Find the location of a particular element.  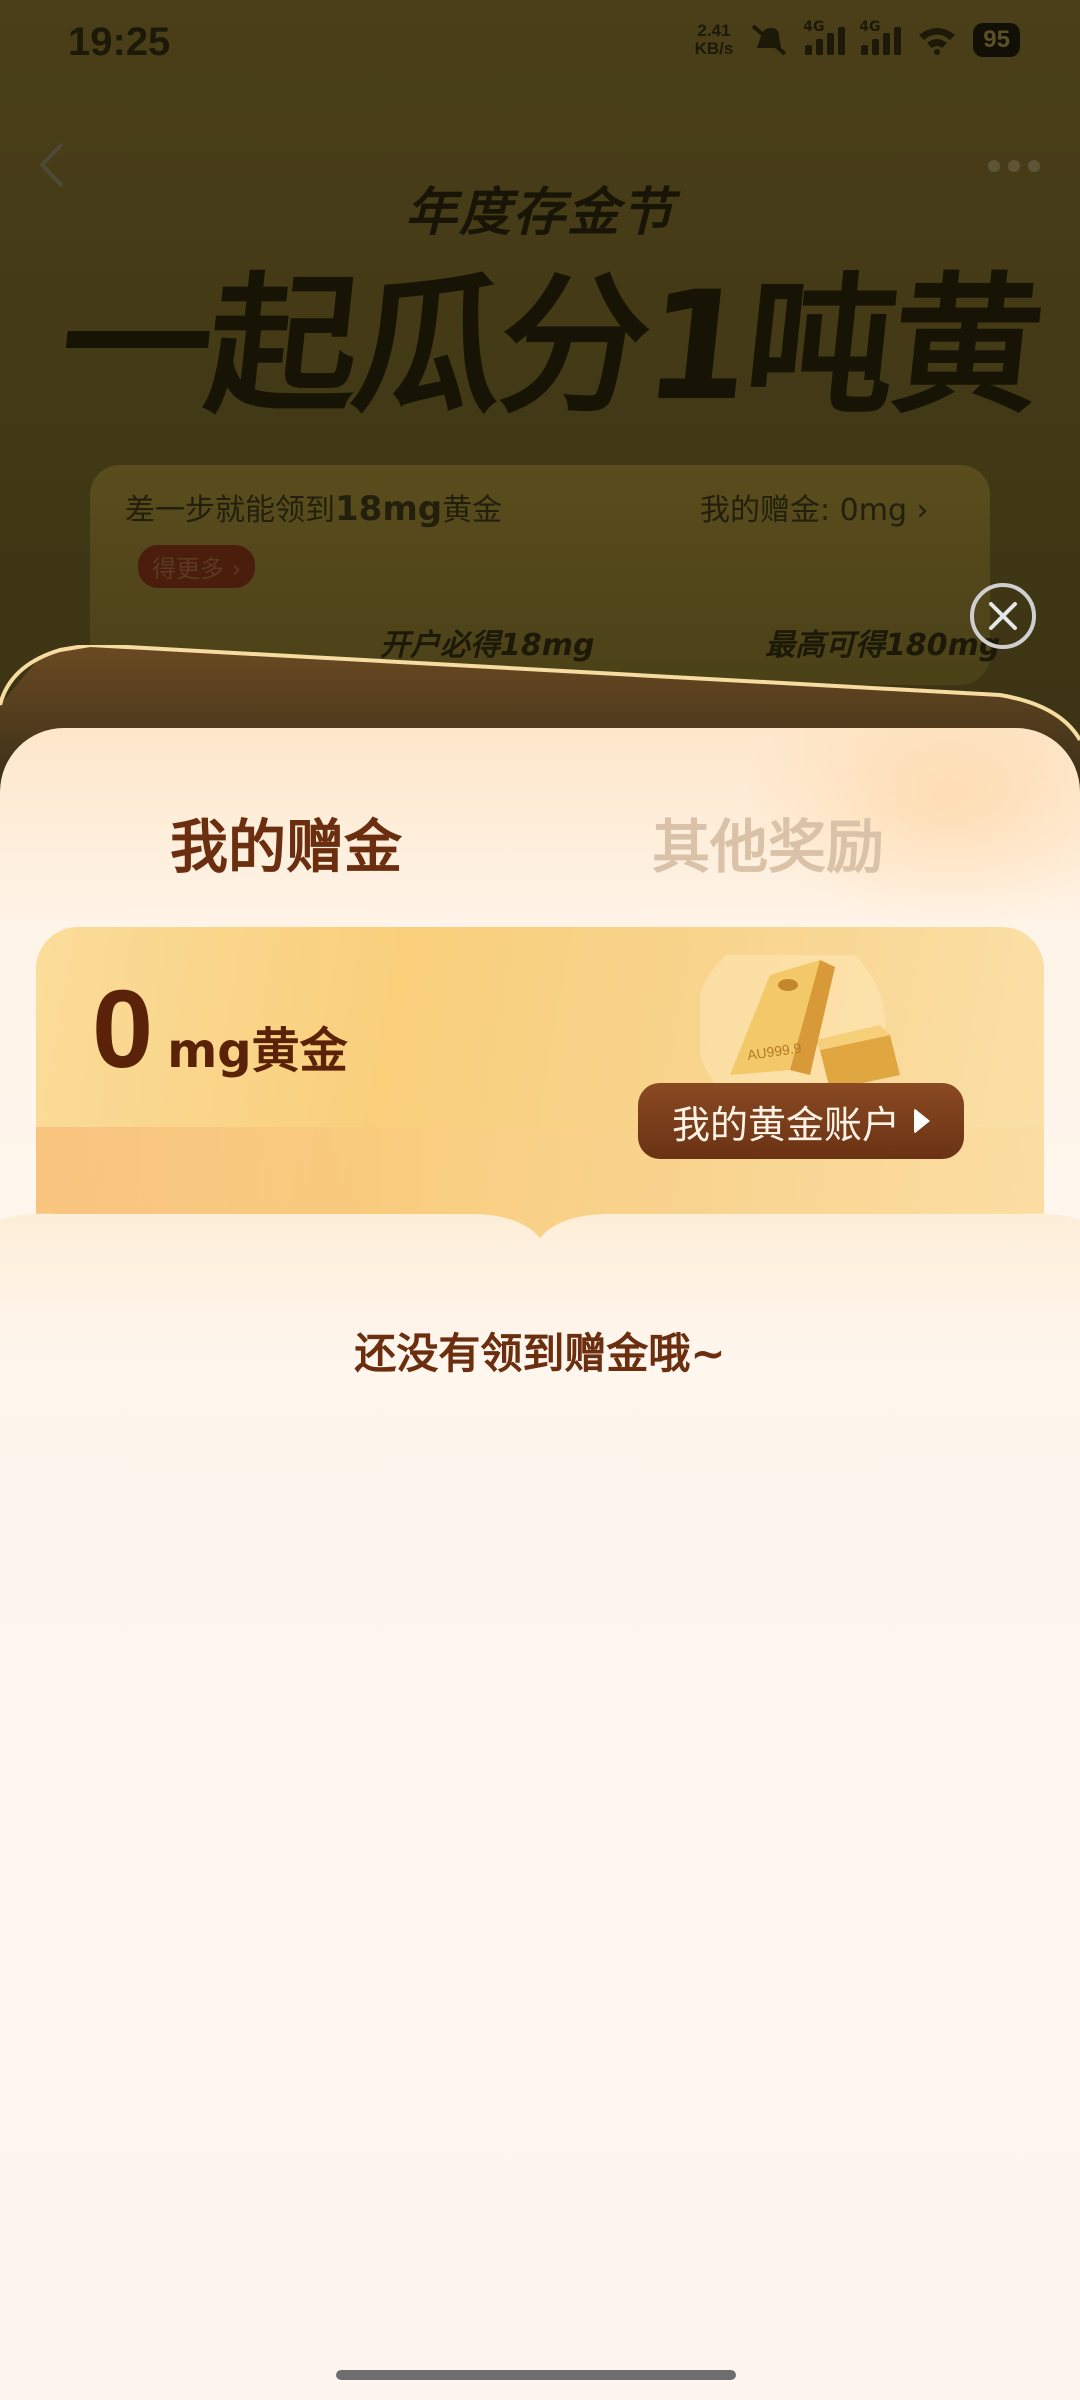

tab-my-bonus: 我的赠金 is located at coordinates (286, 842).